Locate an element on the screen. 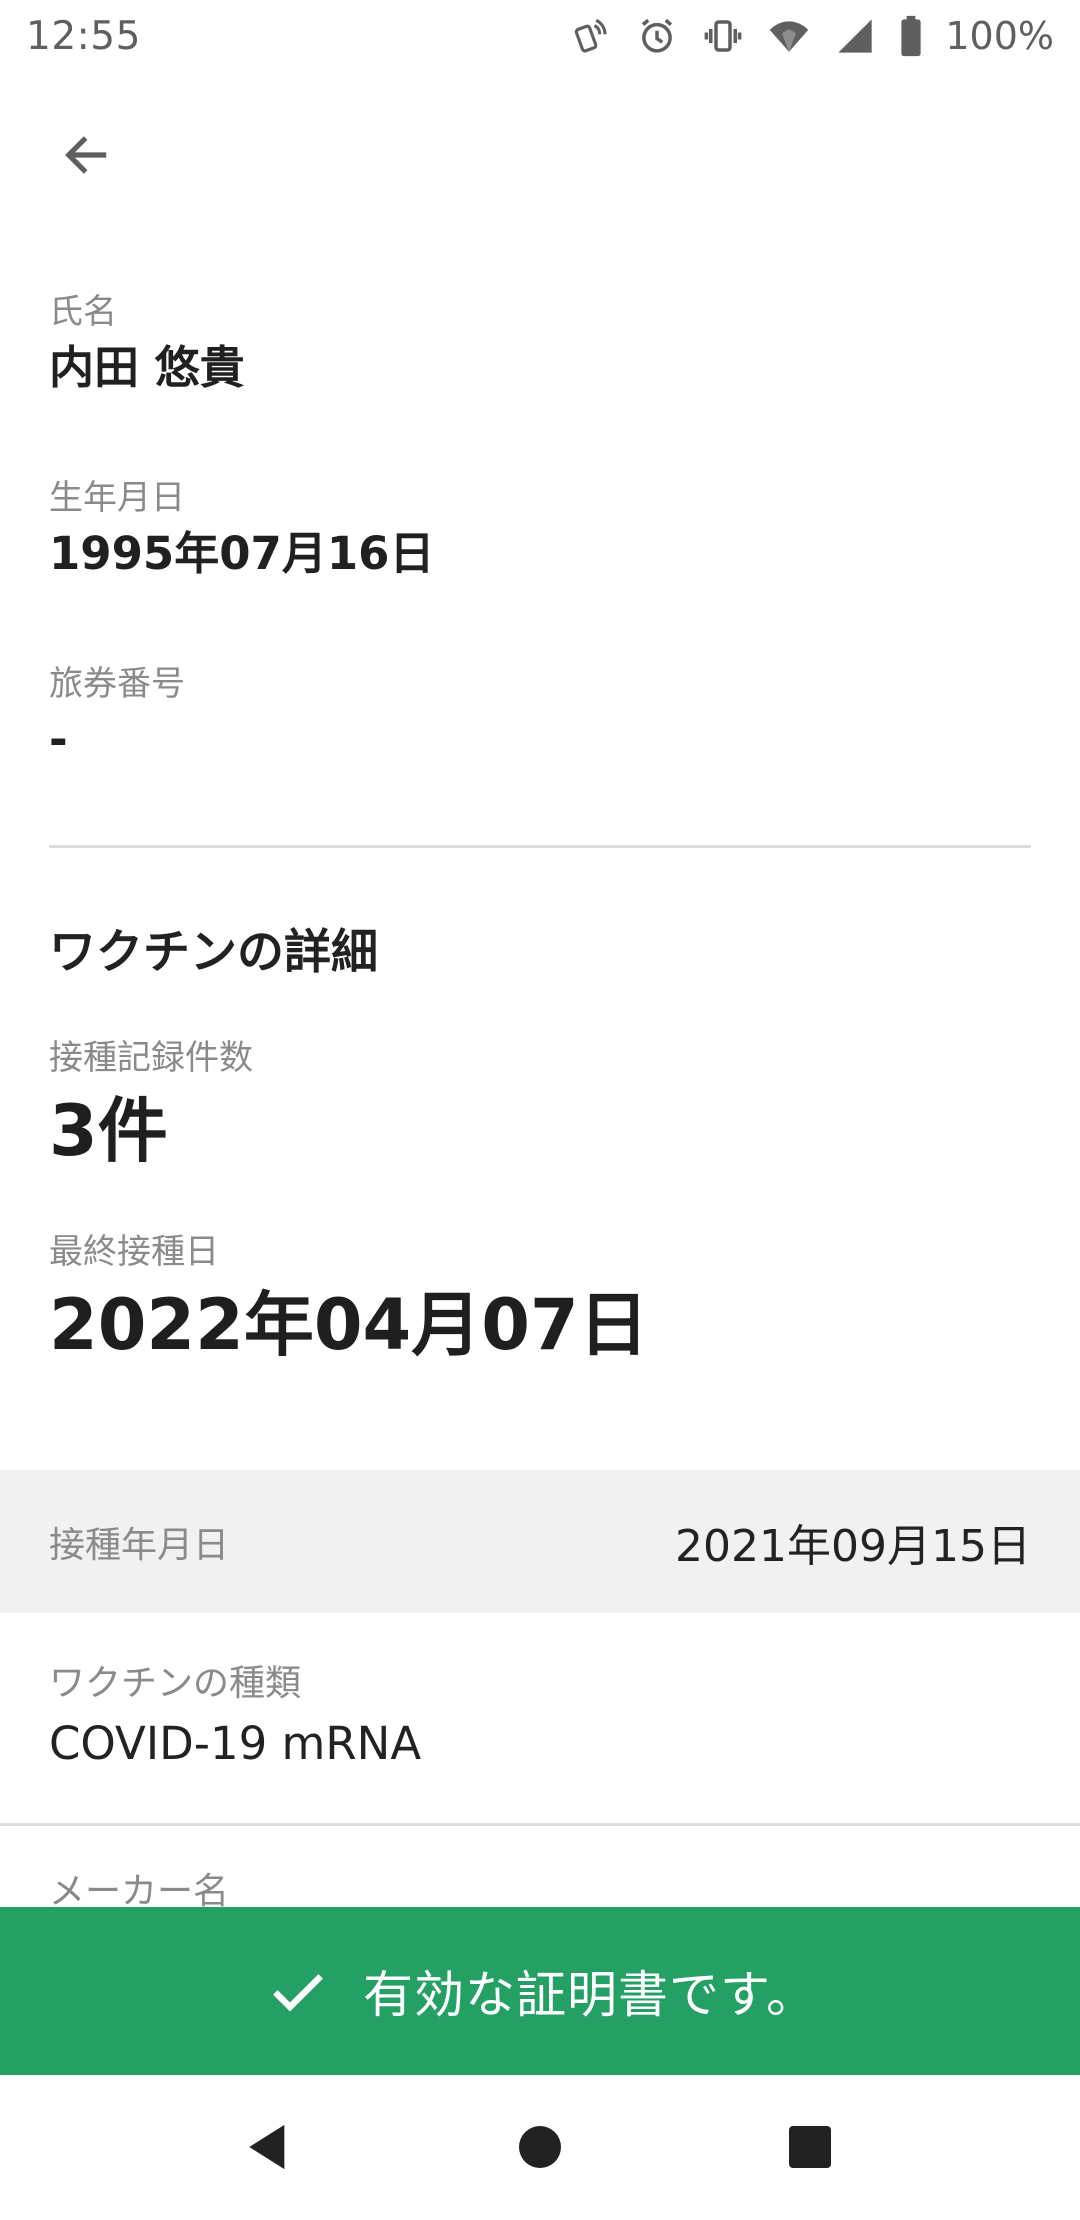  nav-recents-button is located at coordinates (810, 2147).